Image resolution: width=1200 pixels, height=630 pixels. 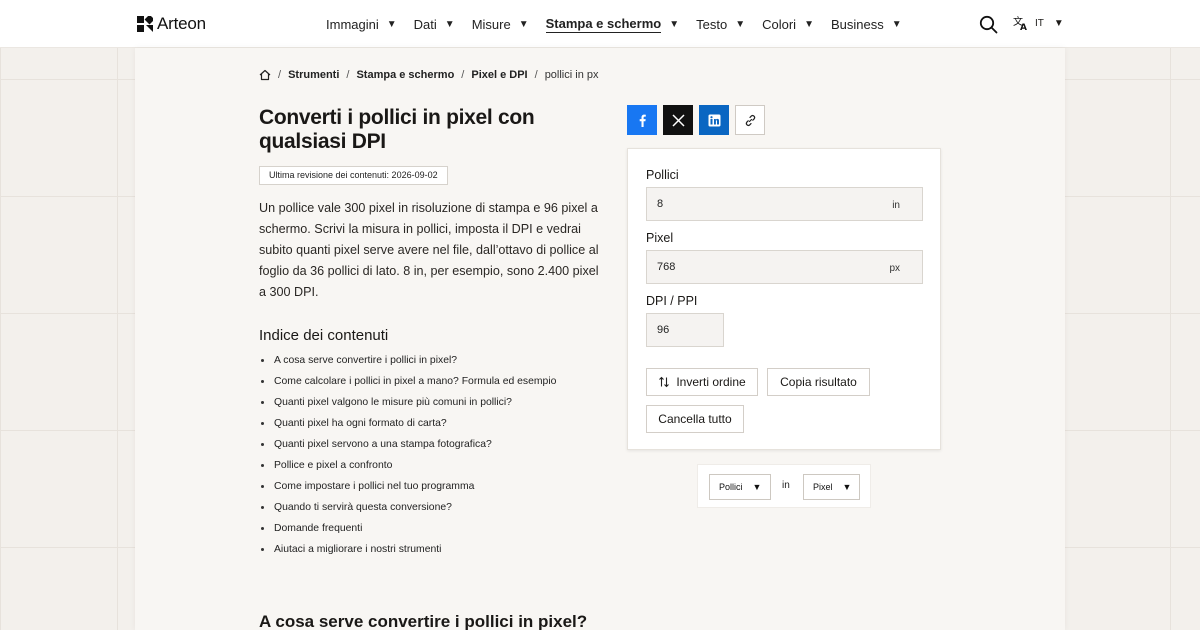 I want to click on unit-separator: in, so click(x=786, y=485).